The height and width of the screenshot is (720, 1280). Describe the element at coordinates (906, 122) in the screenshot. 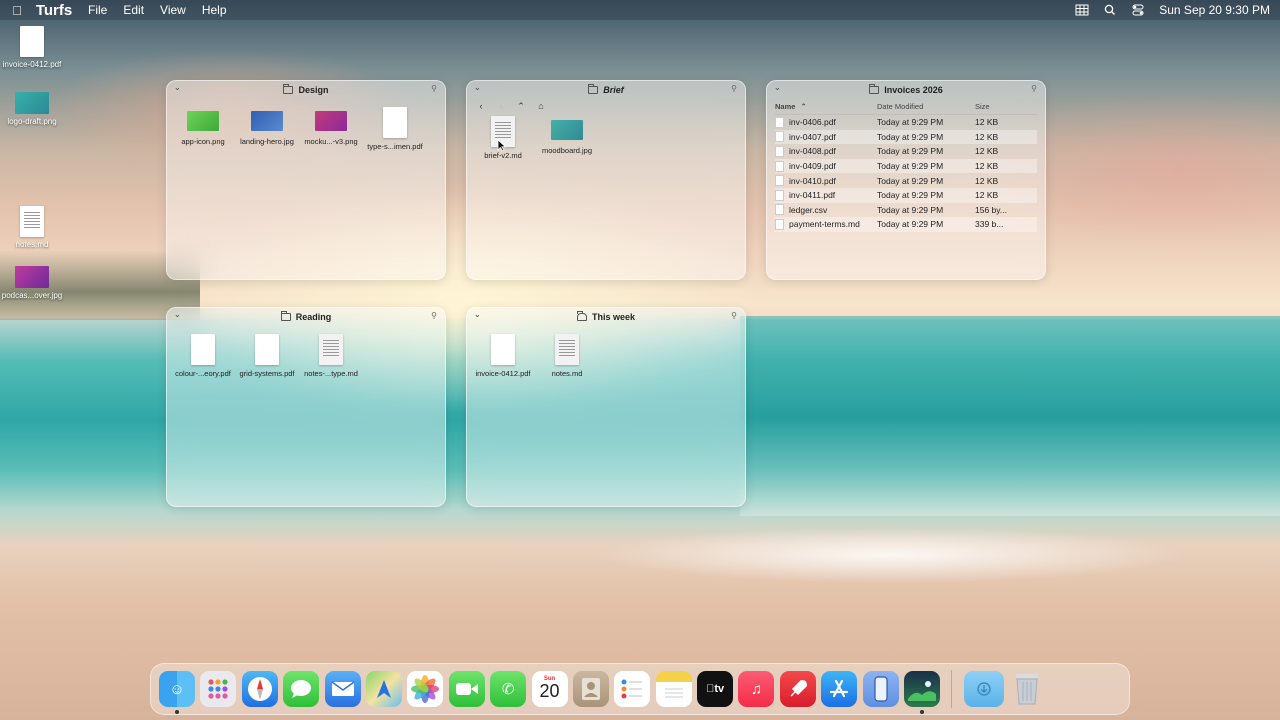

I see `table-row: inv-0406.pdf Today at 9:29 PM 12 KB` at that location.